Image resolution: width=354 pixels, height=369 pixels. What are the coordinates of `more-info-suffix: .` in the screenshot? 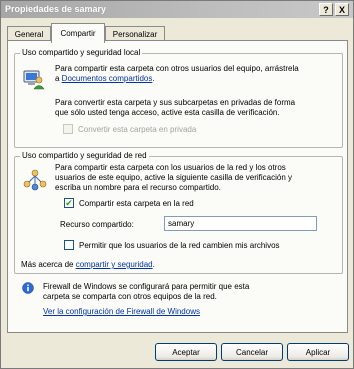 It's located at (153, 264).